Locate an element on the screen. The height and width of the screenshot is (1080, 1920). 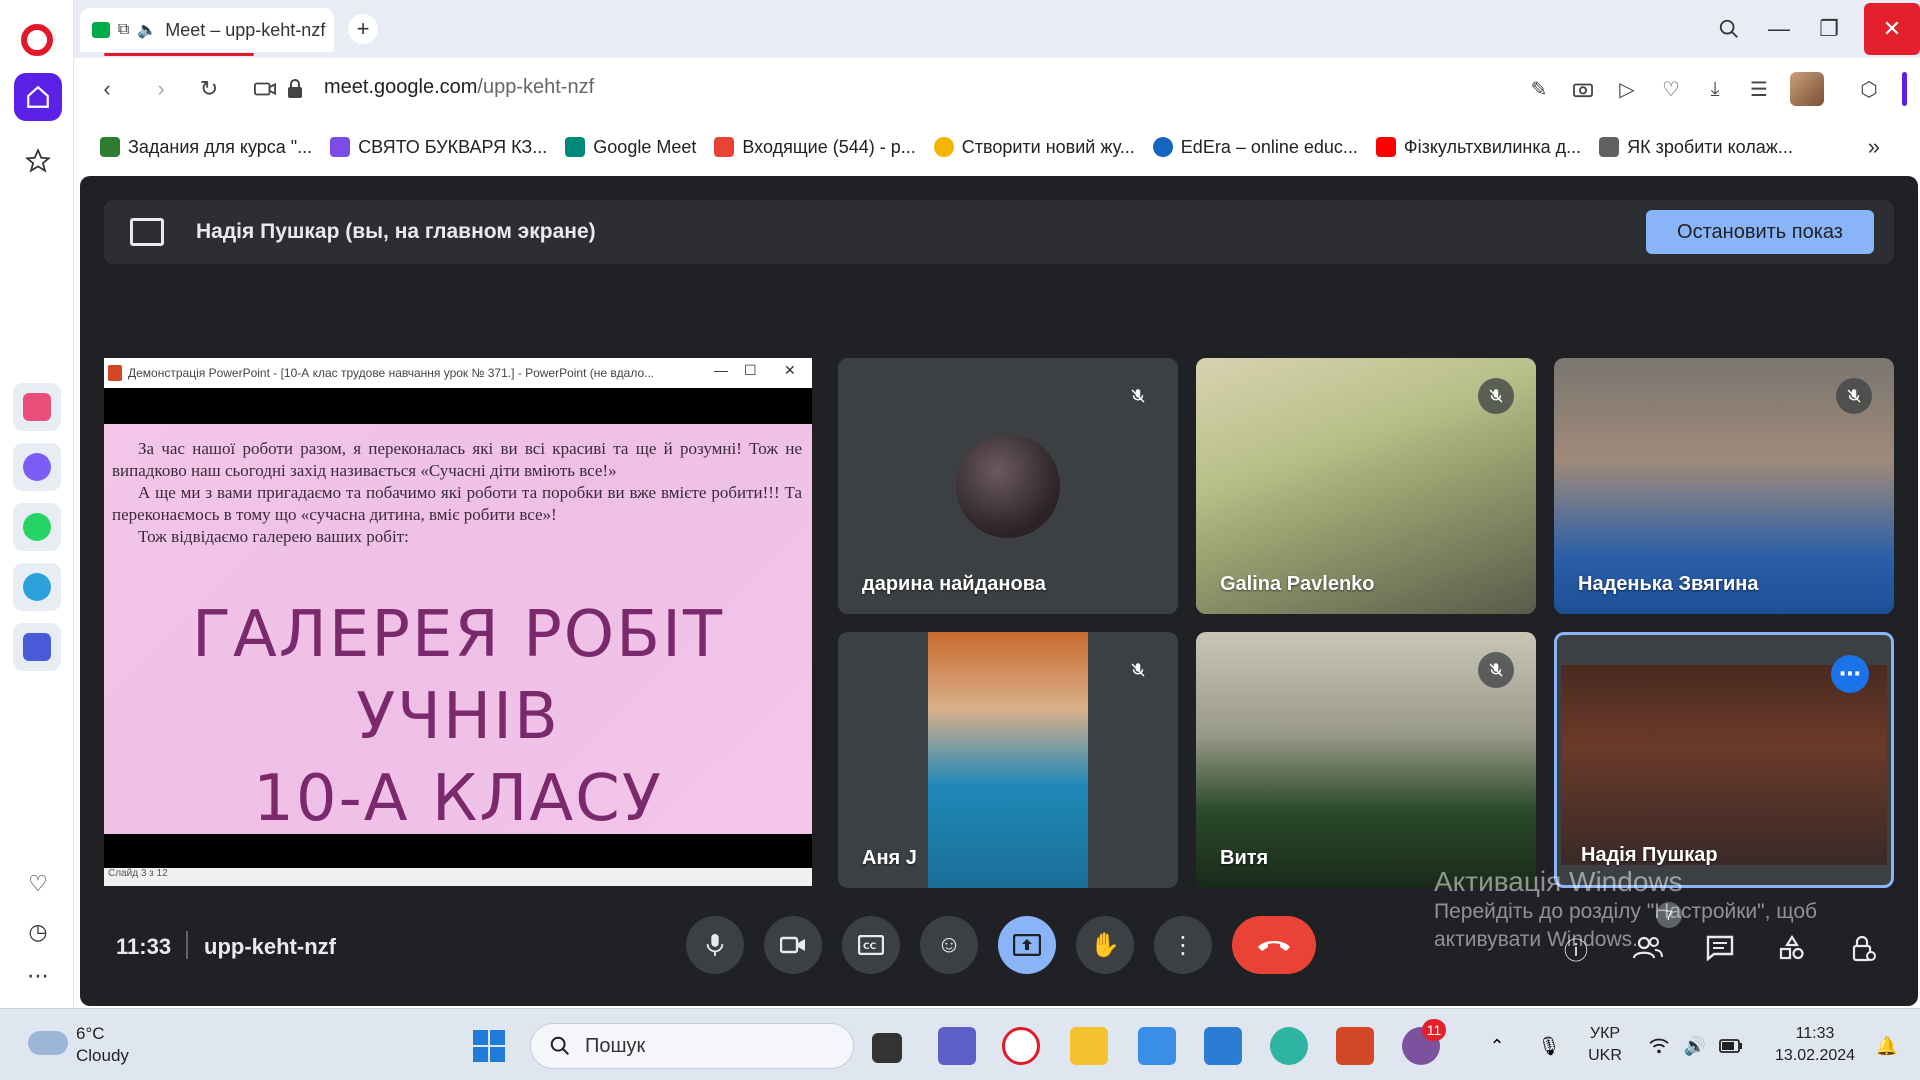
forward-icon: › is located at coordinates (161, 89).